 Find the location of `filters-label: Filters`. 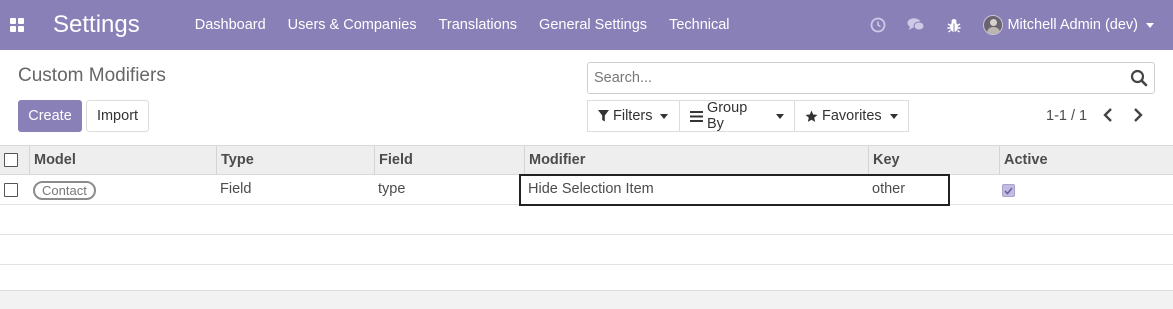

filters-label: Filters is located at coordinates (633, 116).